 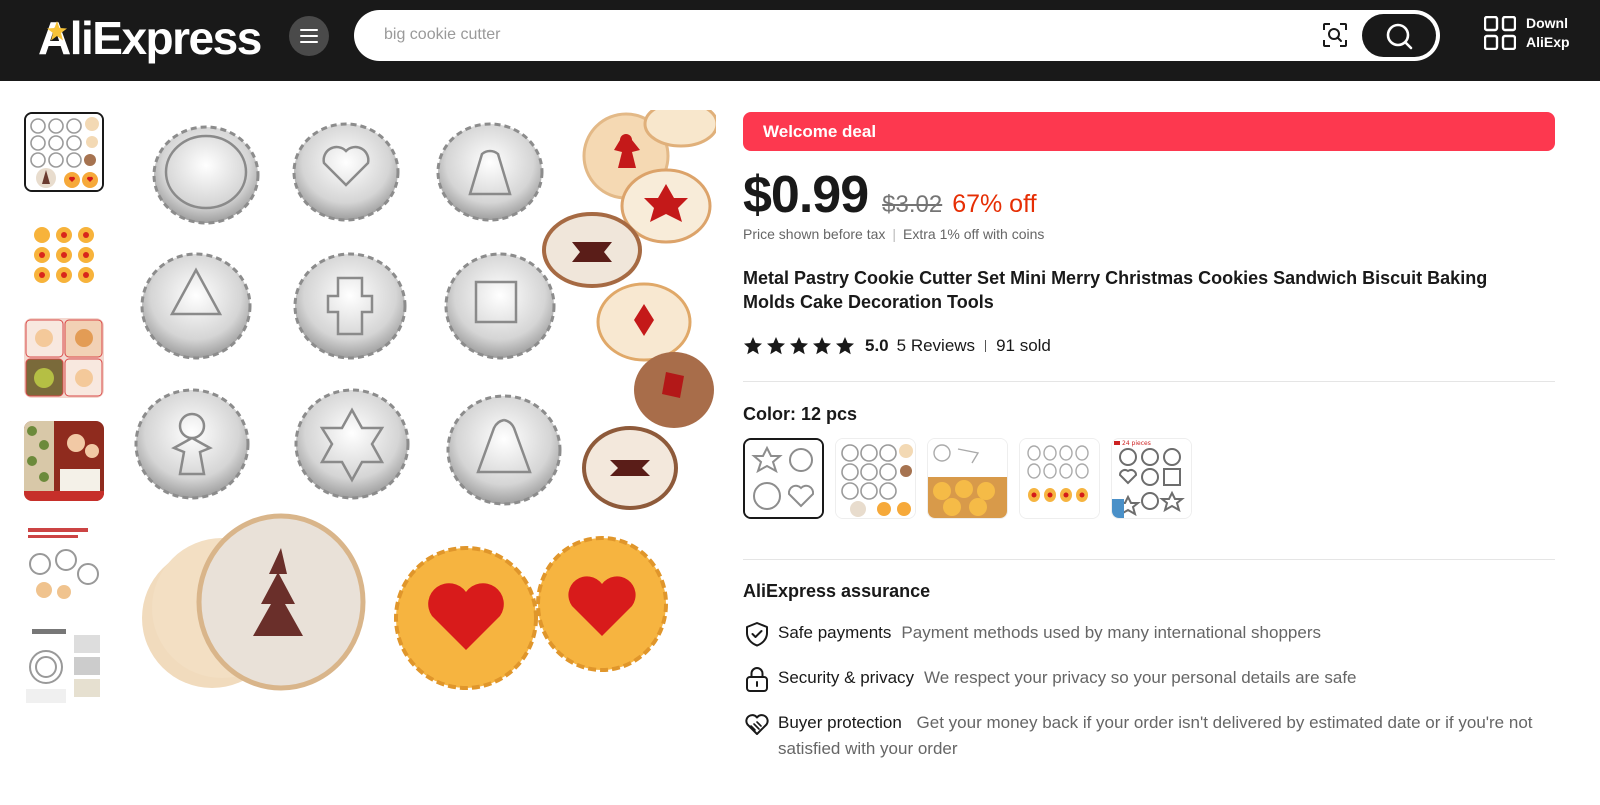 I want to click on variant-selector: 24 pieces, so click(x=967, y=478).